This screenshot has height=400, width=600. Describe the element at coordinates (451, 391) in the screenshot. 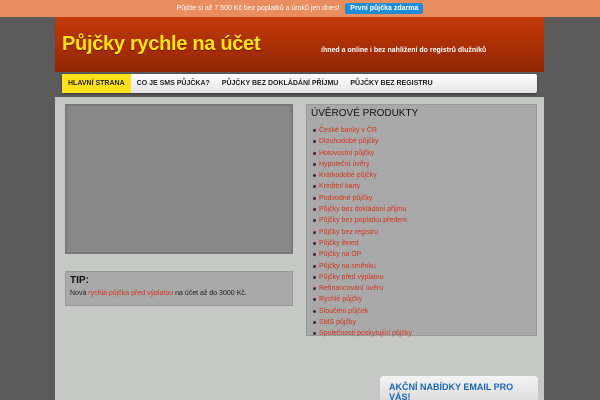

I see `email-offers-title: AKČNÍ NABÍDKY EMAIL PRO VÁS!` at that location.